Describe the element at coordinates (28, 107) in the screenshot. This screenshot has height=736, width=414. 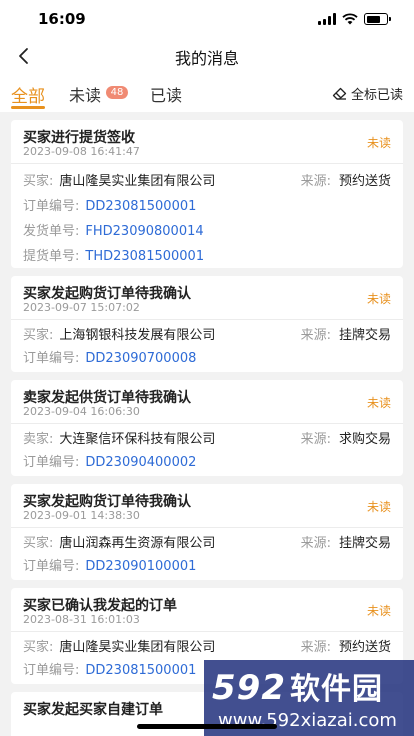
I see `active-tab-indicator` at that location.